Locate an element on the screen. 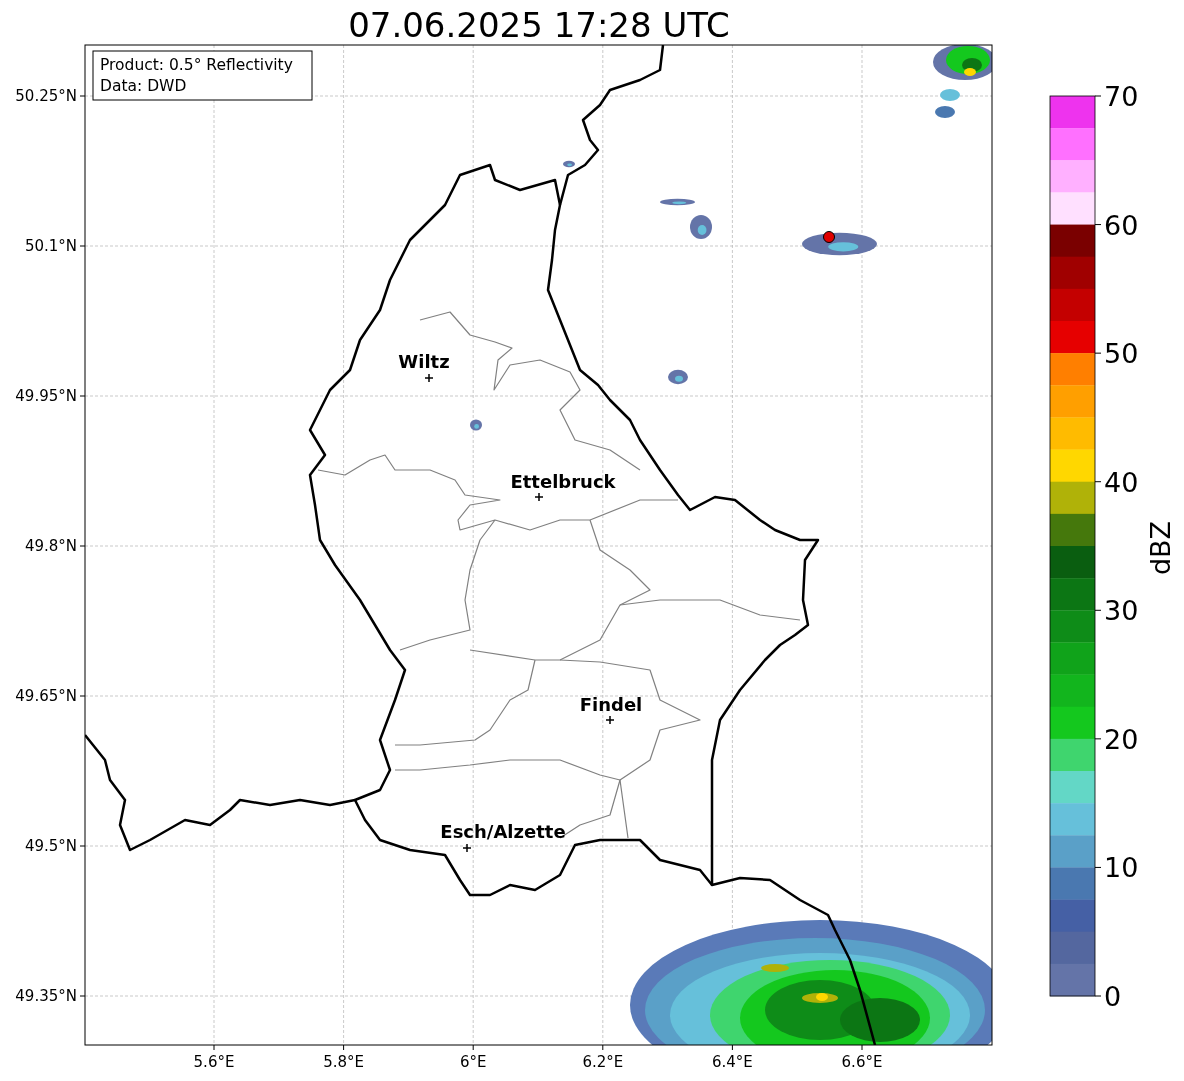 This screenshot has height=1081, width=1184. longitude-label: 5.6°E is located at coordinates (214, 1062).